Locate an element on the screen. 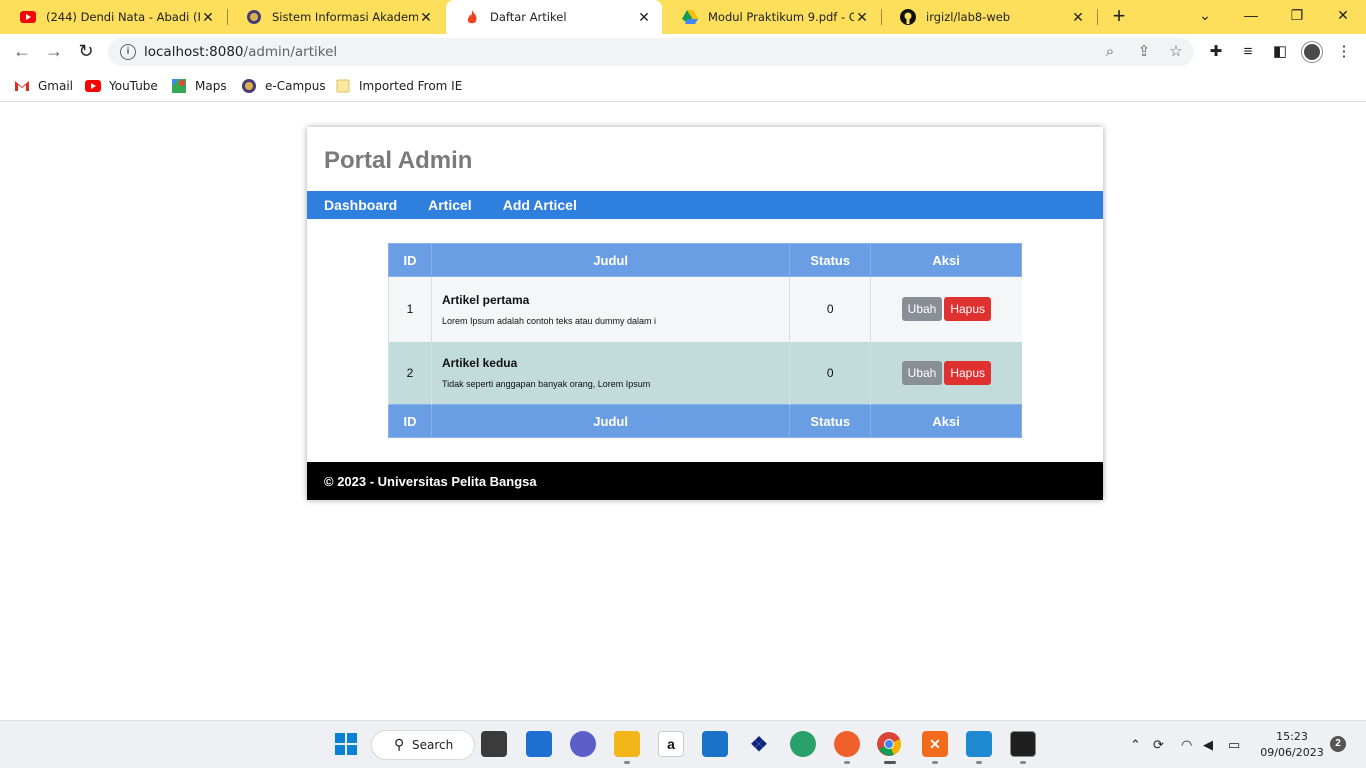 The image size is (1366, 768). bookmark-folder-imported: Imported From IE is located at coordinates (398, 86).